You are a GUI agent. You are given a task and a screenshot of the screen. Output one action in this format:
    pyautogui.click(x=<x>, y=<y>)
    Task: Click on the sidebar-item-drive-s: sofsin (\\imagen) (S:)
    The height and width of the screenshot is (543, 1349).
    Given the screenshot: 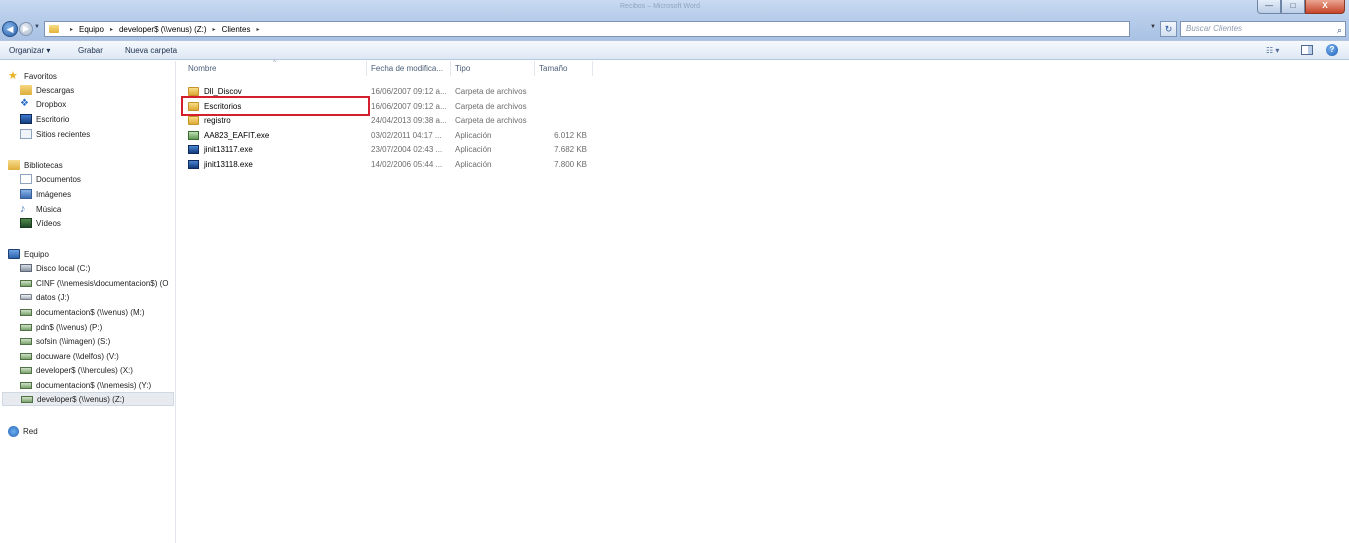 What is the action you would take?
    pyautogui.click(x=65, y=341)
    